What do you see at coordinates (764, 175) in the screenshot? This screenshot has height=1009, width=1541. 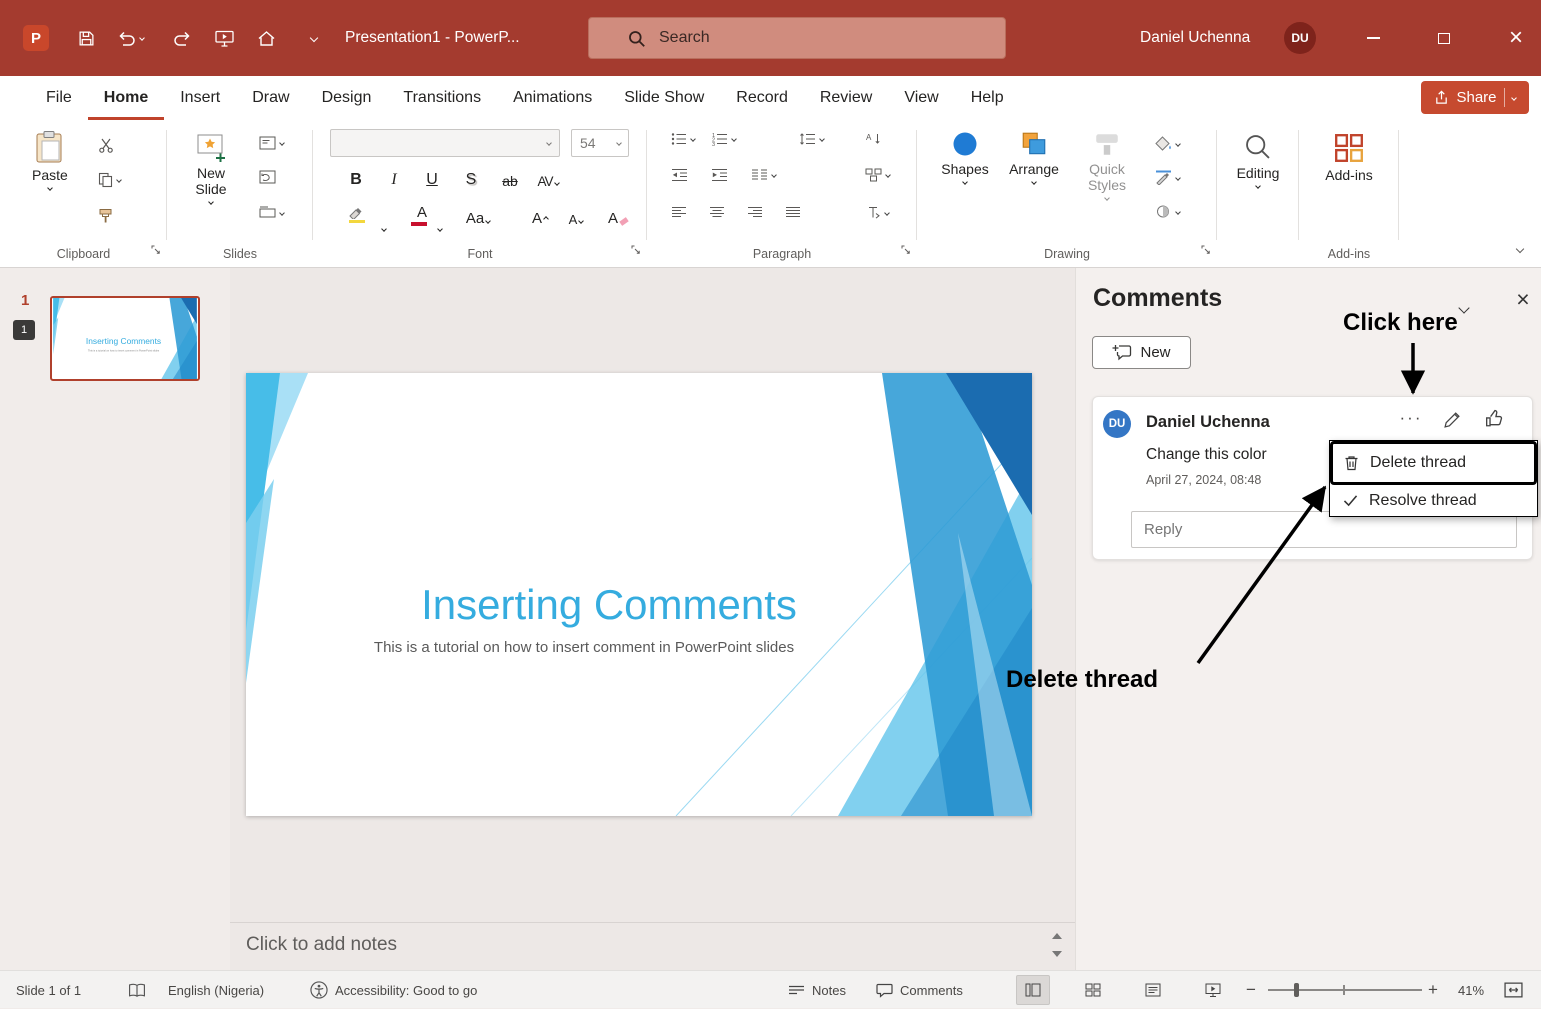 I see `columns-button` at bounding box center [764, 175].